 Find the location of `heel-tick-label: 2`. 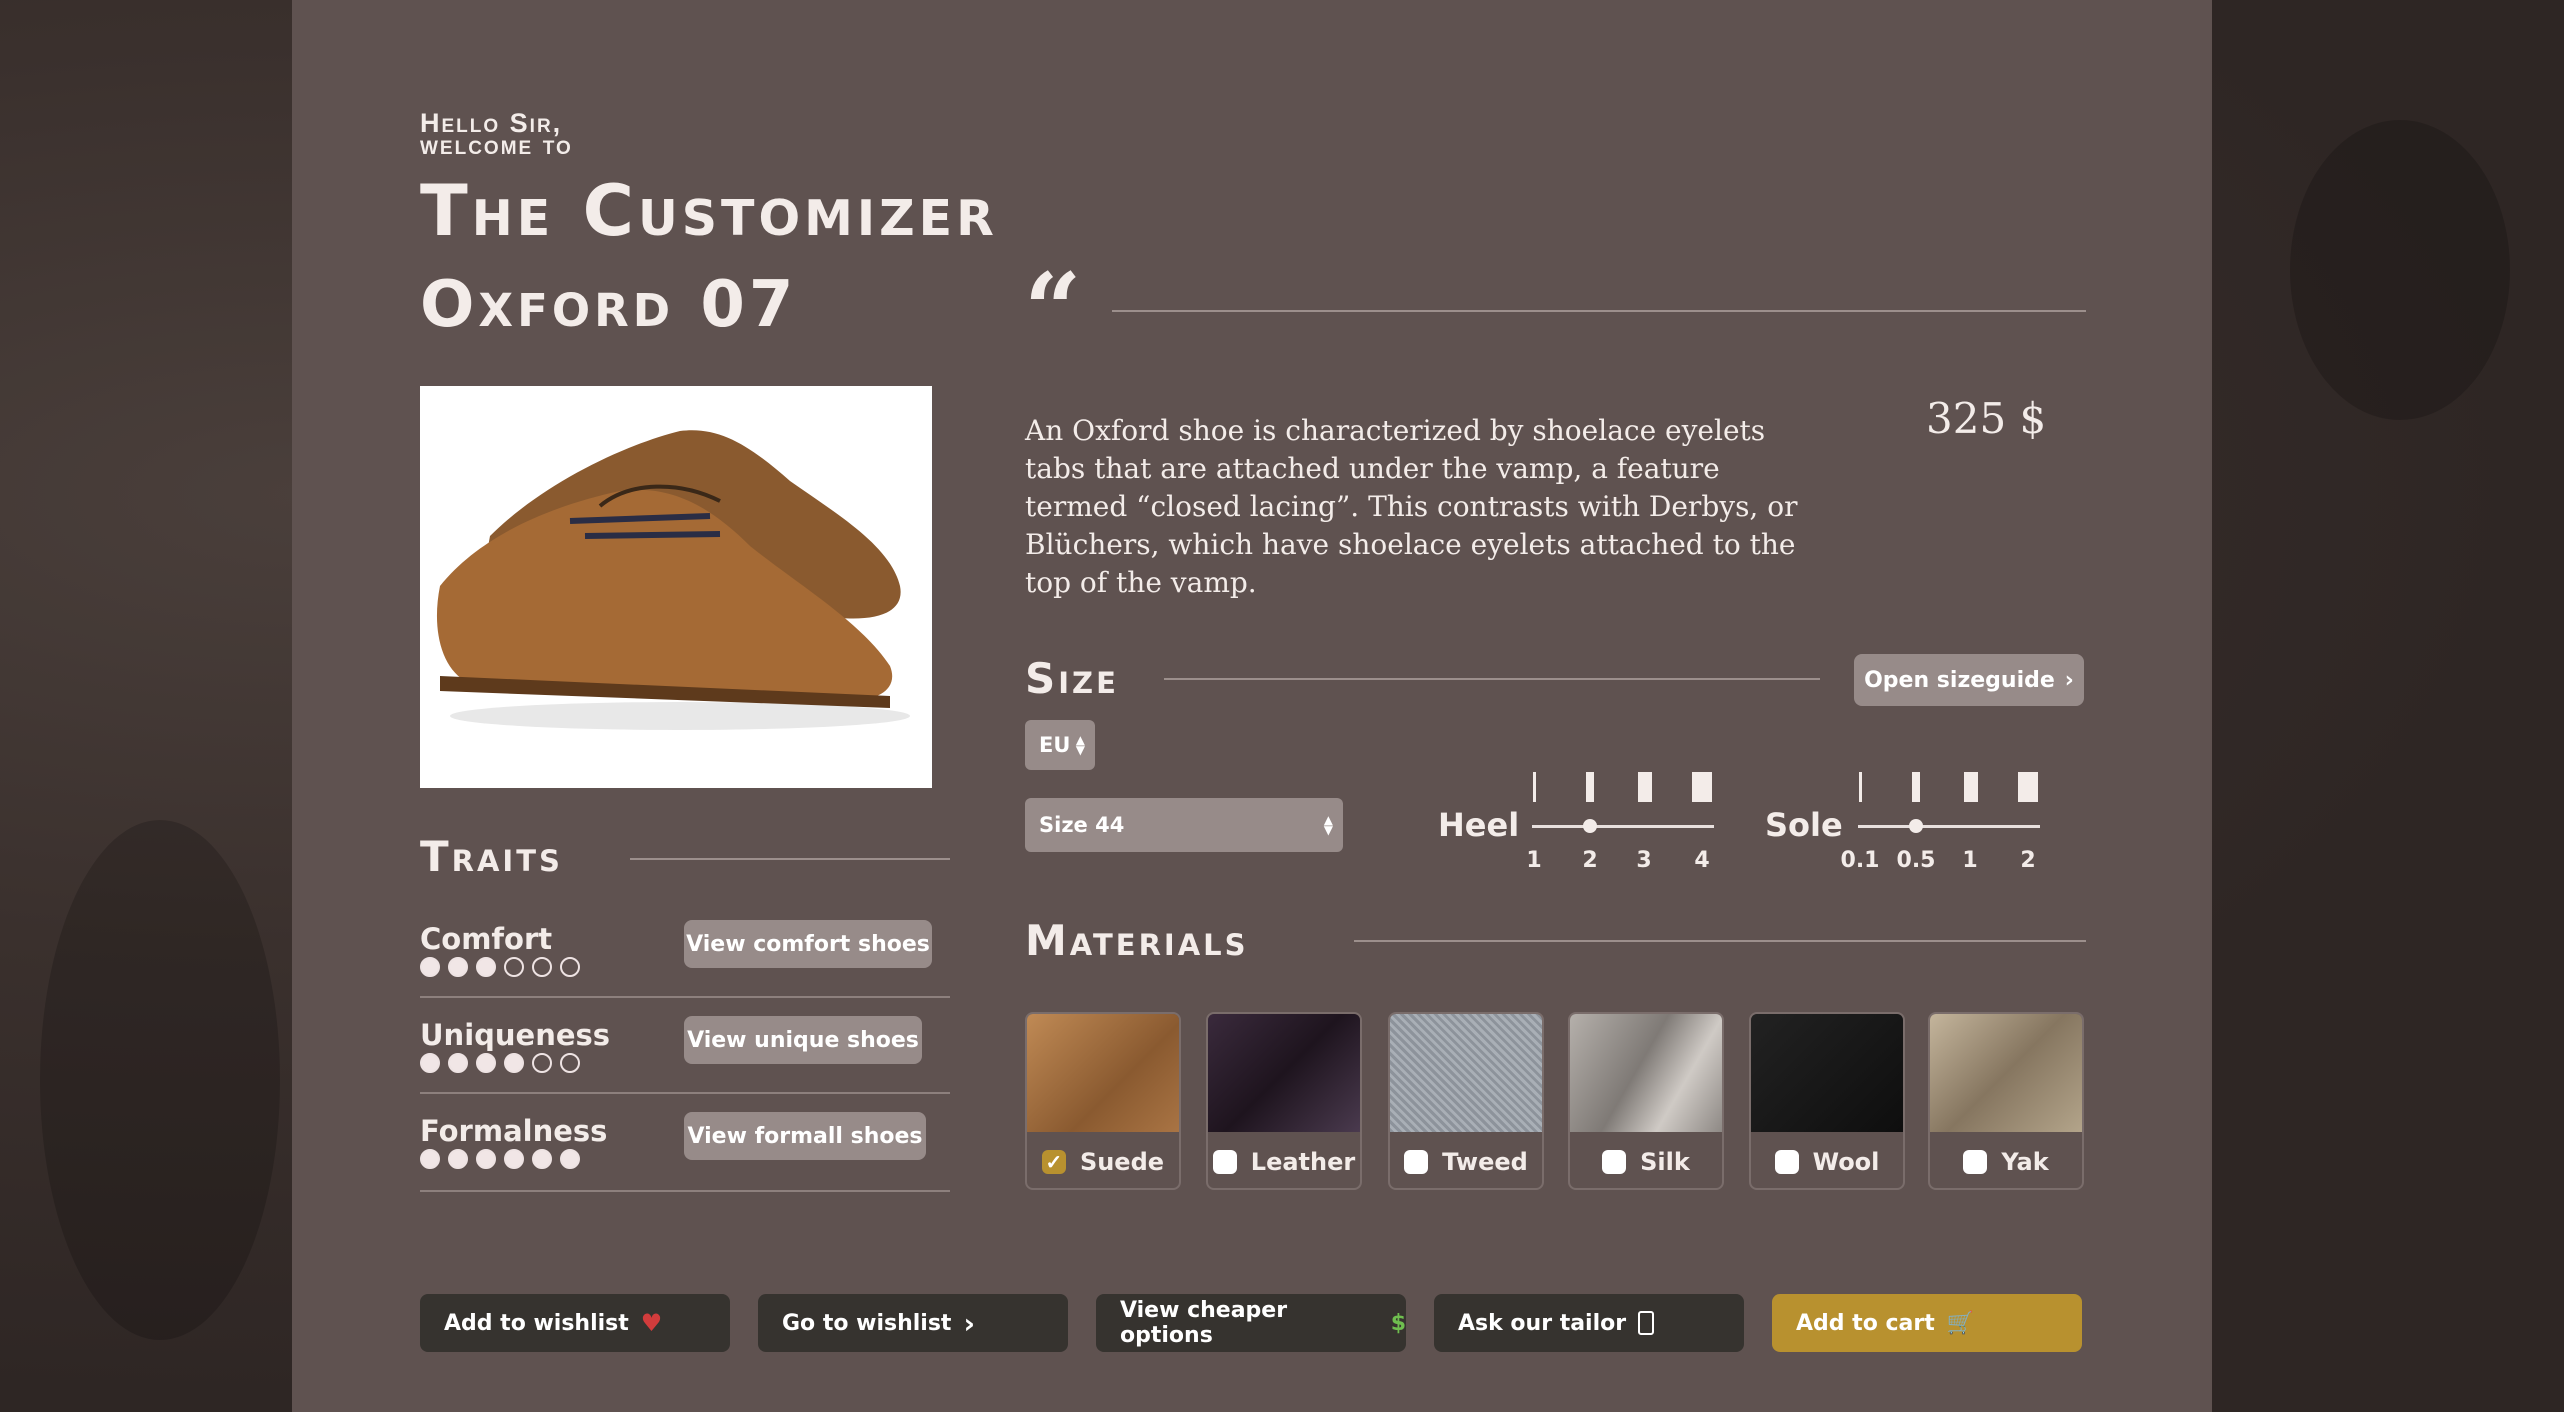

heel-tick-label: 2 is located at coordinates (1590, 860).